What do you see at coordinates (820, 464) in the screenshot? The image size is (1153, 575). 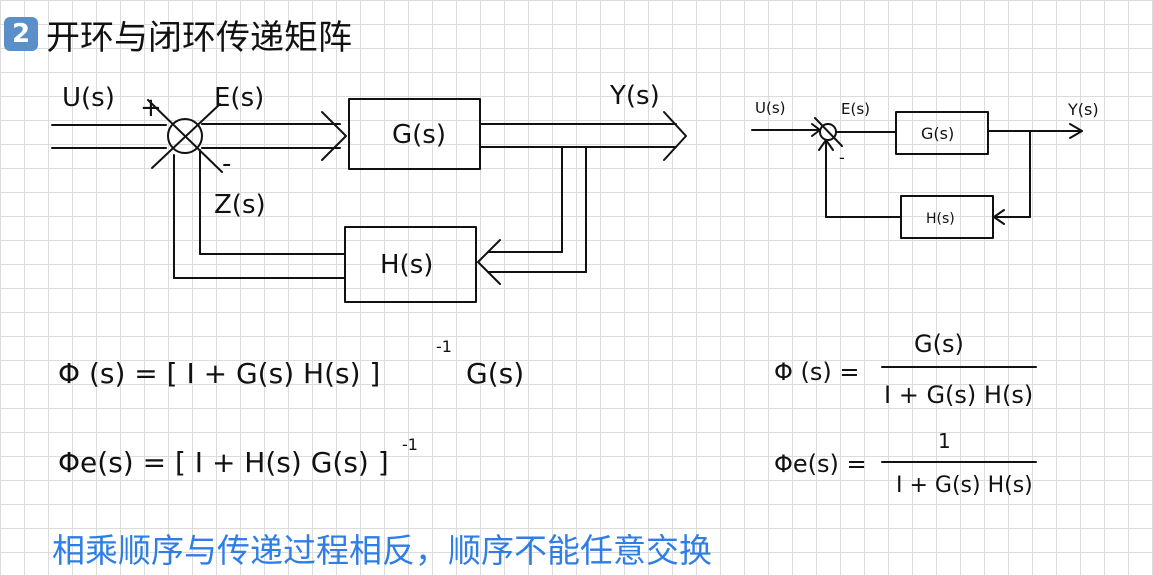 I see `right-phie-lhs: Φe(s) =` at bounding box center [820, 464].